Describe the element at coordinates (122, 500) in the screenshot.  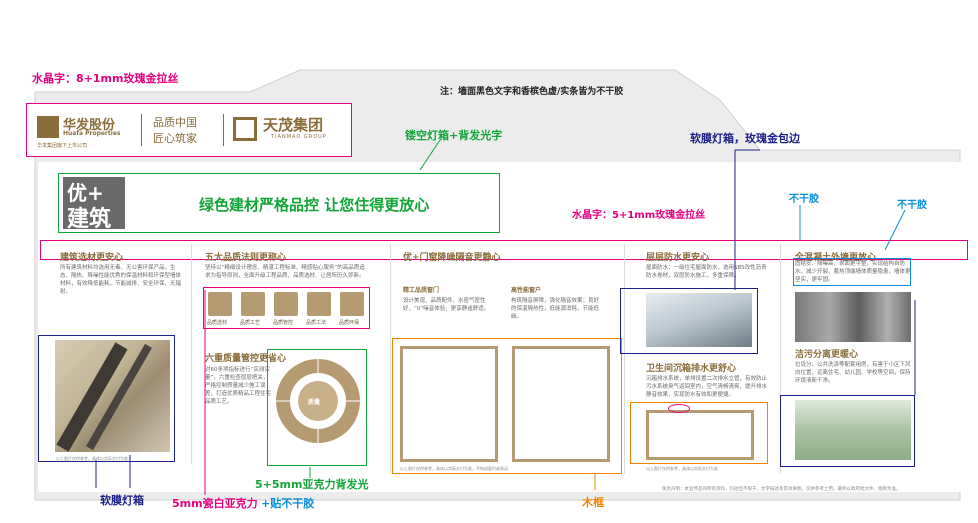
I see `annotation-soft-film-bottom: 软膜灯箱` at that location.